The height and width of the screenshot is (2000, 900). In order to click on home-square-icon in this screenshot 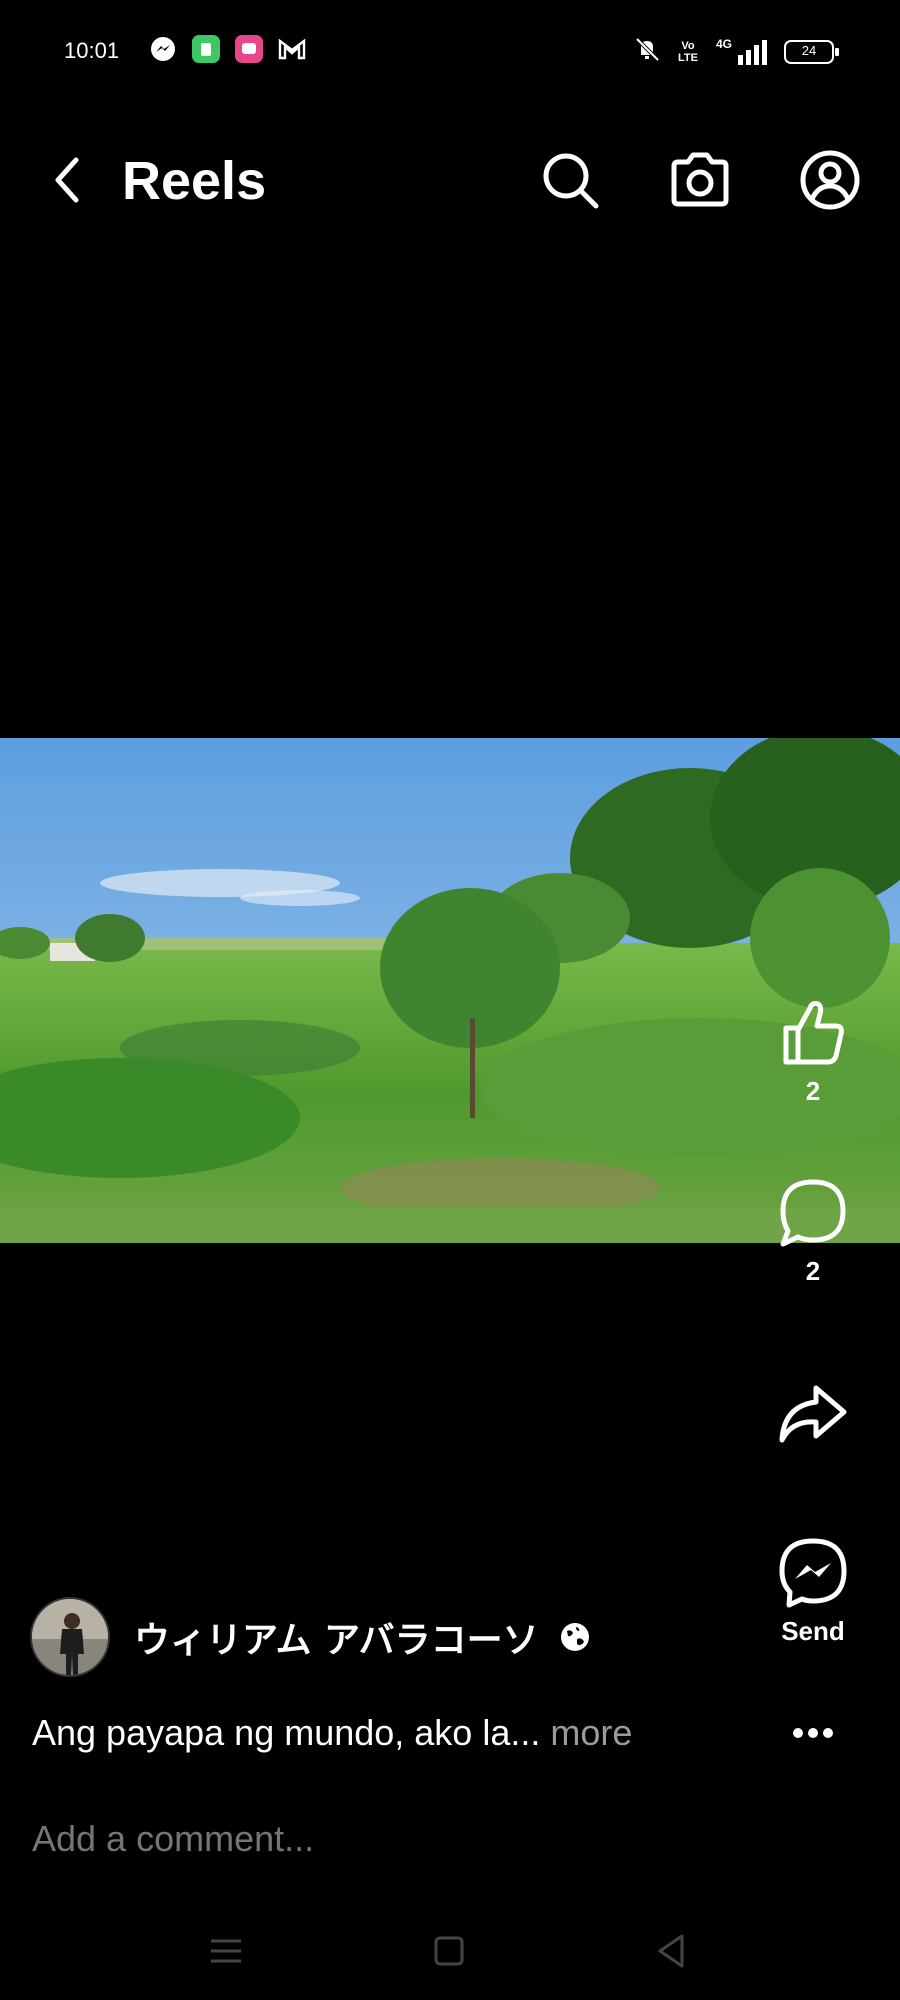, I will do `click(449, 1951)`.